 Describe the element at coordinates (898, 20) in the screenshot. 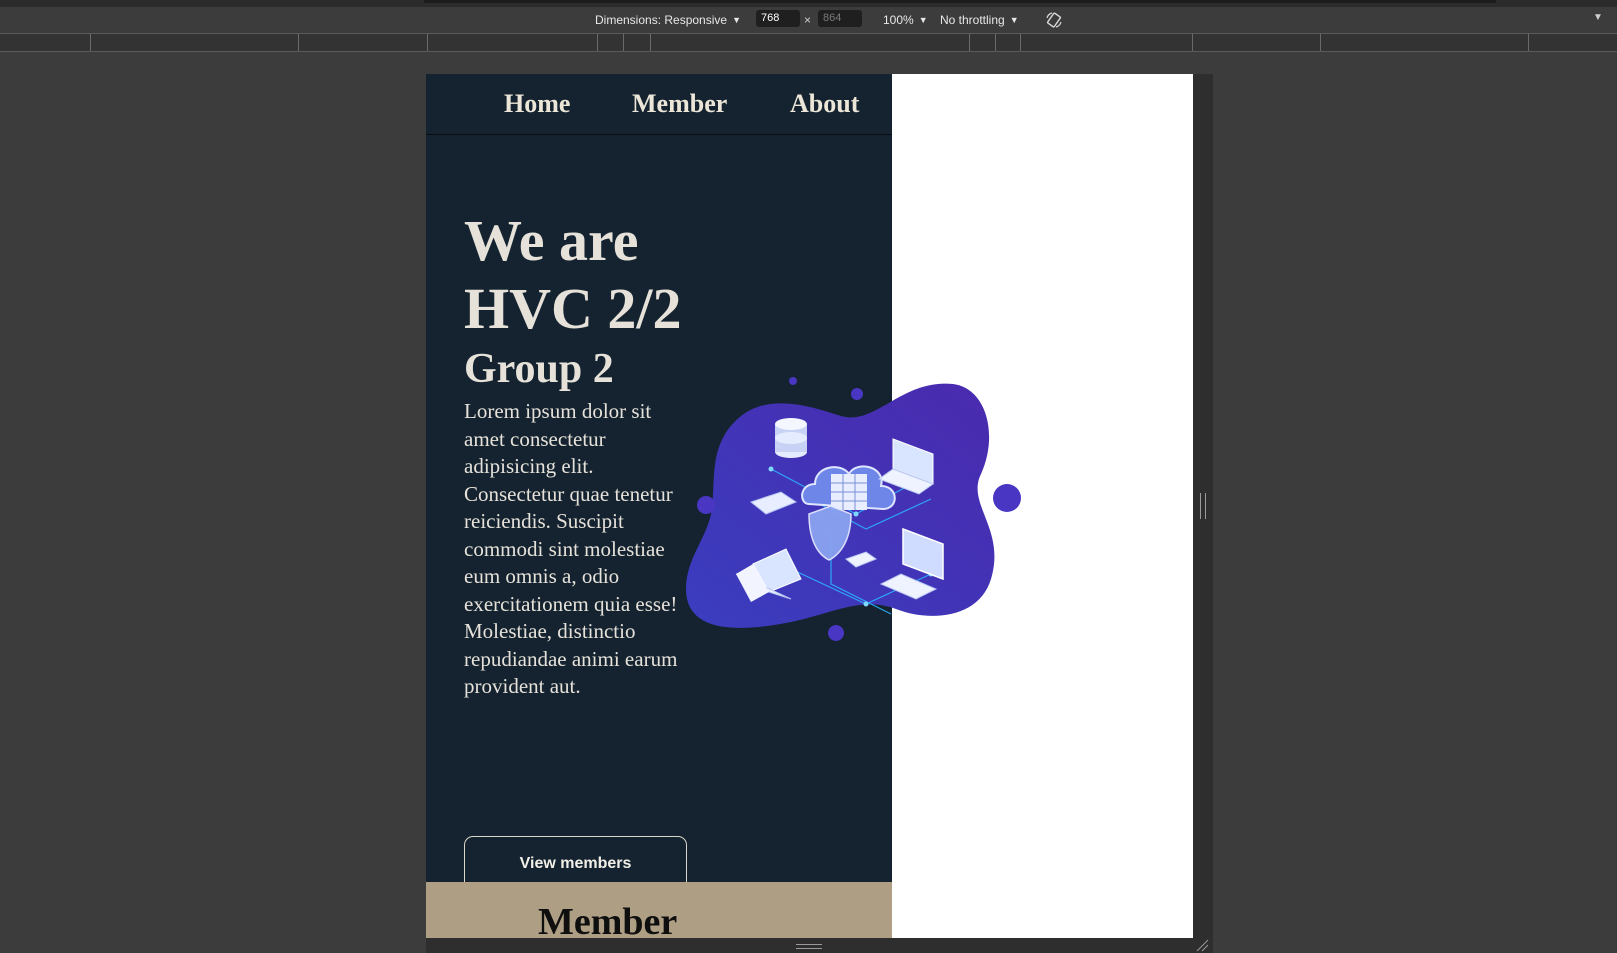

I see `zoom-label: 100%` at that location.